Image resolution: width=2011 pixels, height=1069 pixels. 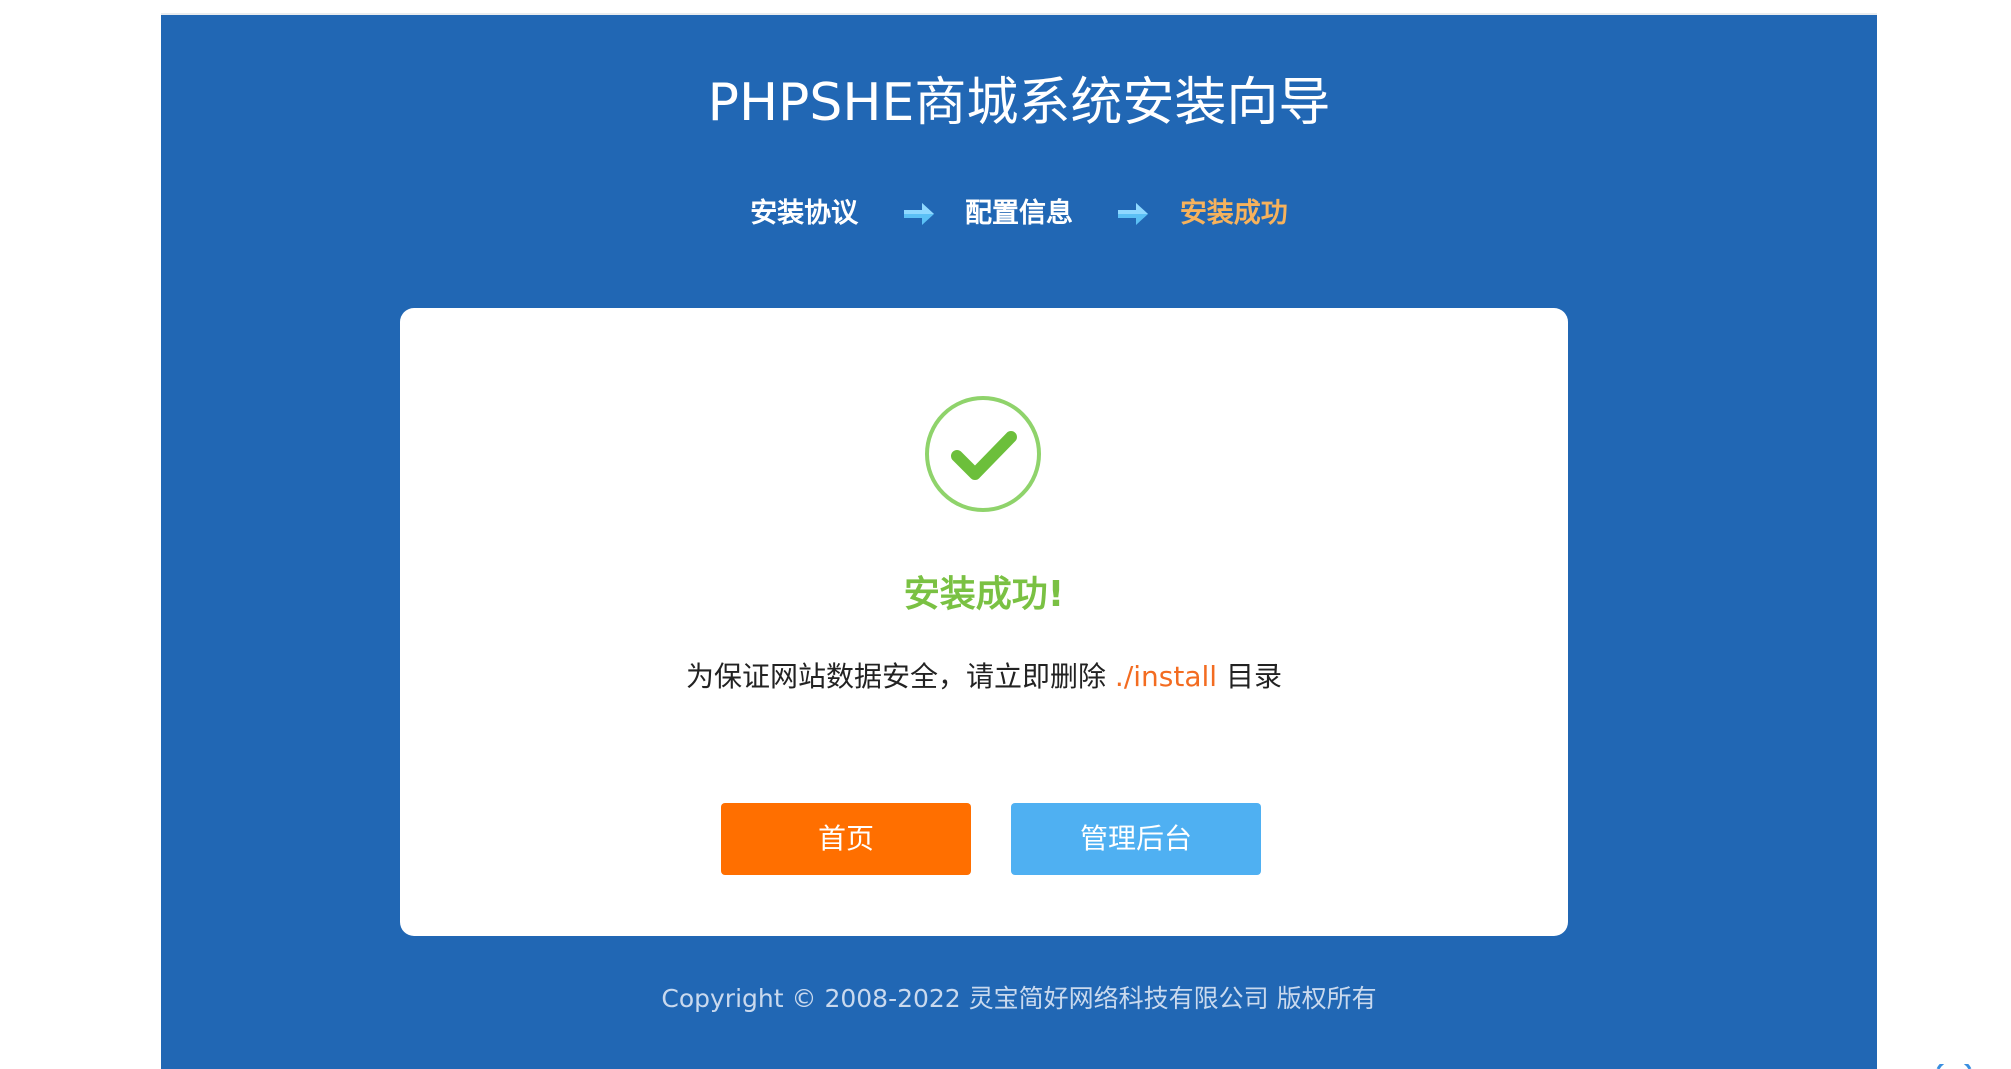 I want to click on install-steps: 安装协议 配置信息 安装成功, so click(x=1019, y=213).